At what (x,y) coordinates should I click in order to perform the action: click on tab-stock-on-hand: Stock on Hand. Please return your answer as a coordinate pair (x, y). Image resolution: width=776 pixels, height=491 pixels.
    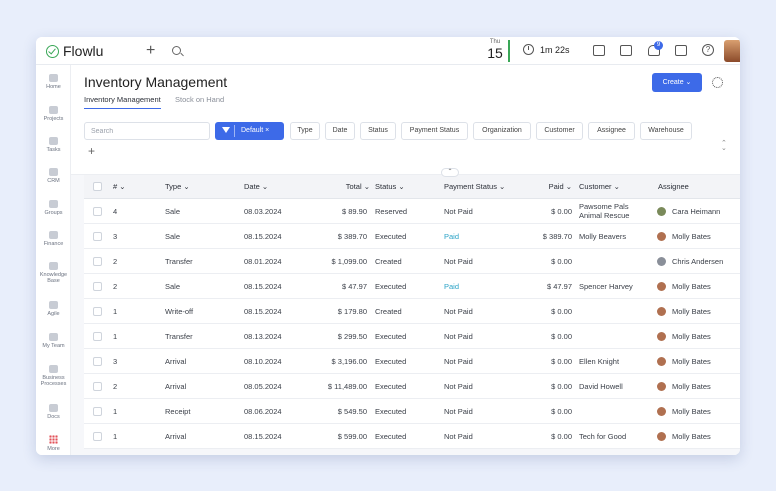
    Looking at the image, I should click on (199, 99).